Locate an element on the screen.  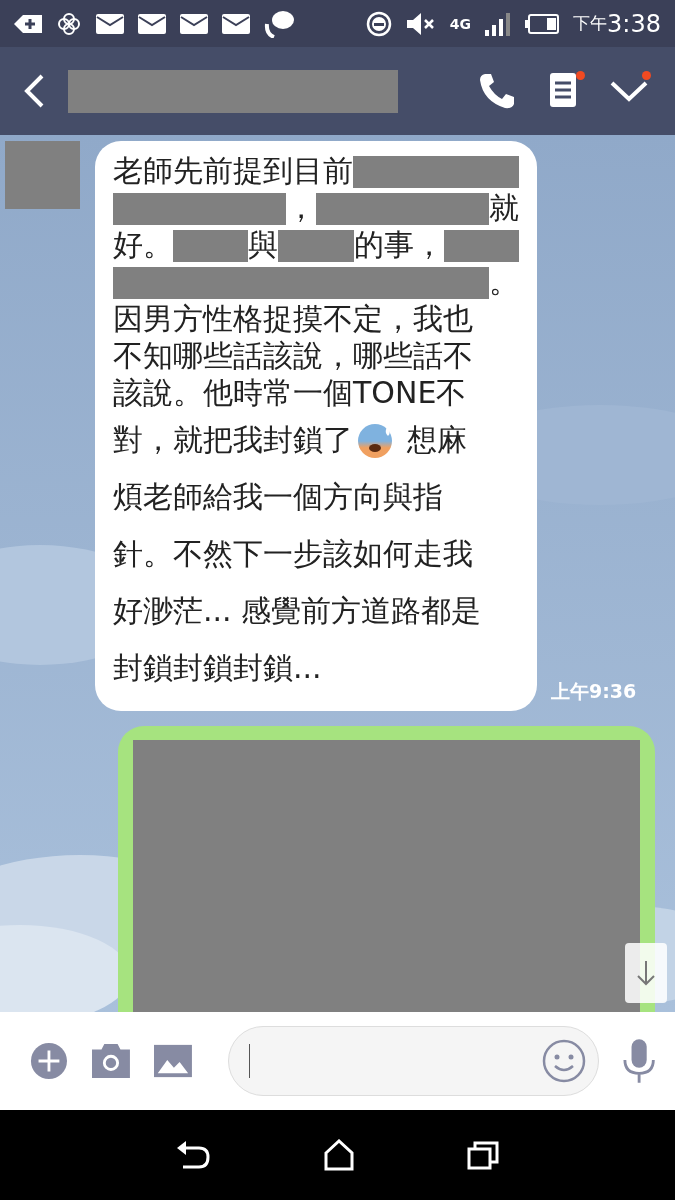
message-time: 上午9:36 is located at coordinates (594, 691).